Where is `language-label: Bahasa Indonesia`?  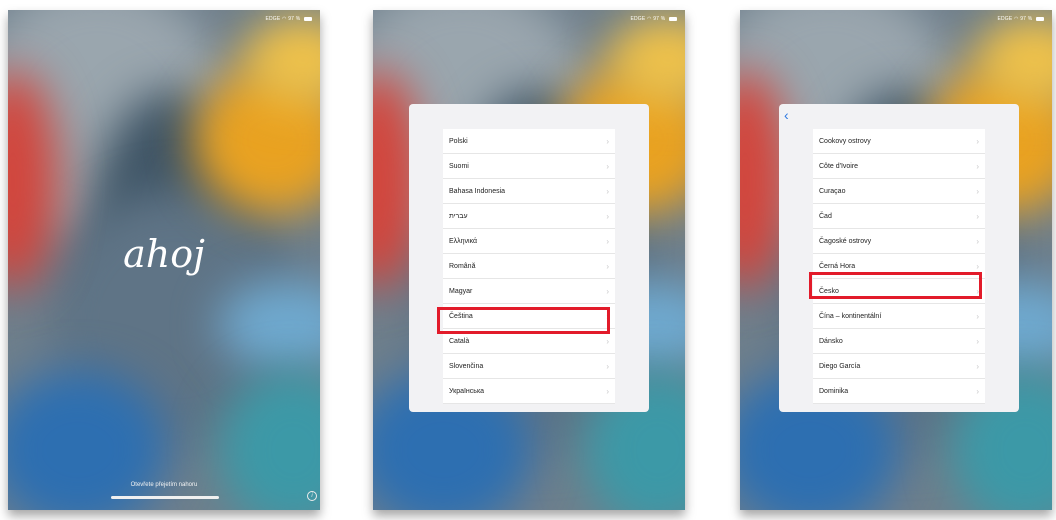
language-label: Bahasa Indonesia is located at coordinates (477, 191).